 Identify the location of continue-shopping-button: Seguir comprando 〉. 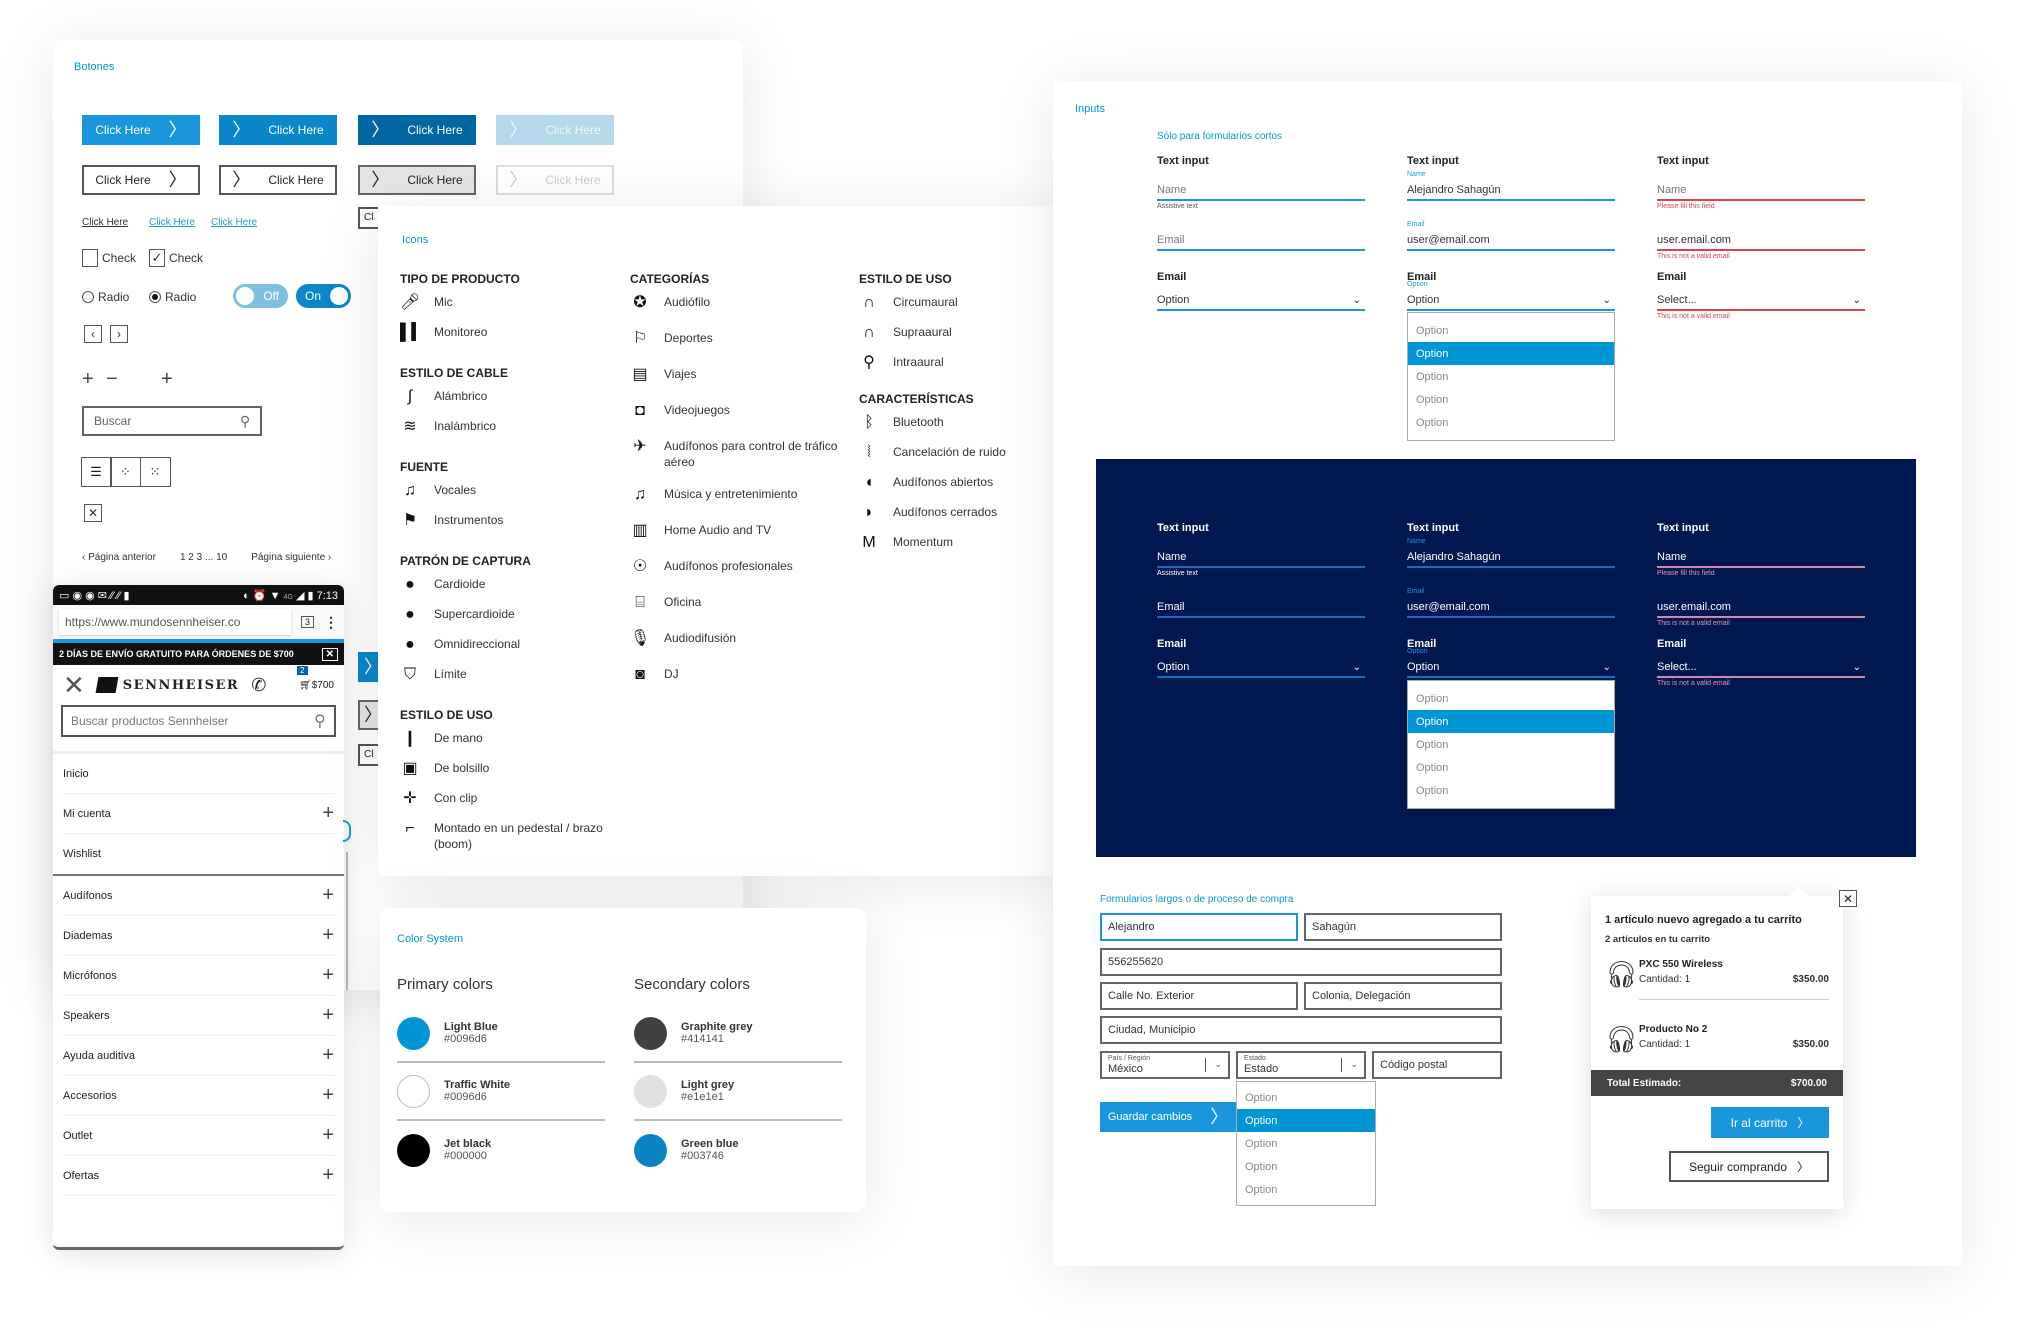
(1749, 1166).